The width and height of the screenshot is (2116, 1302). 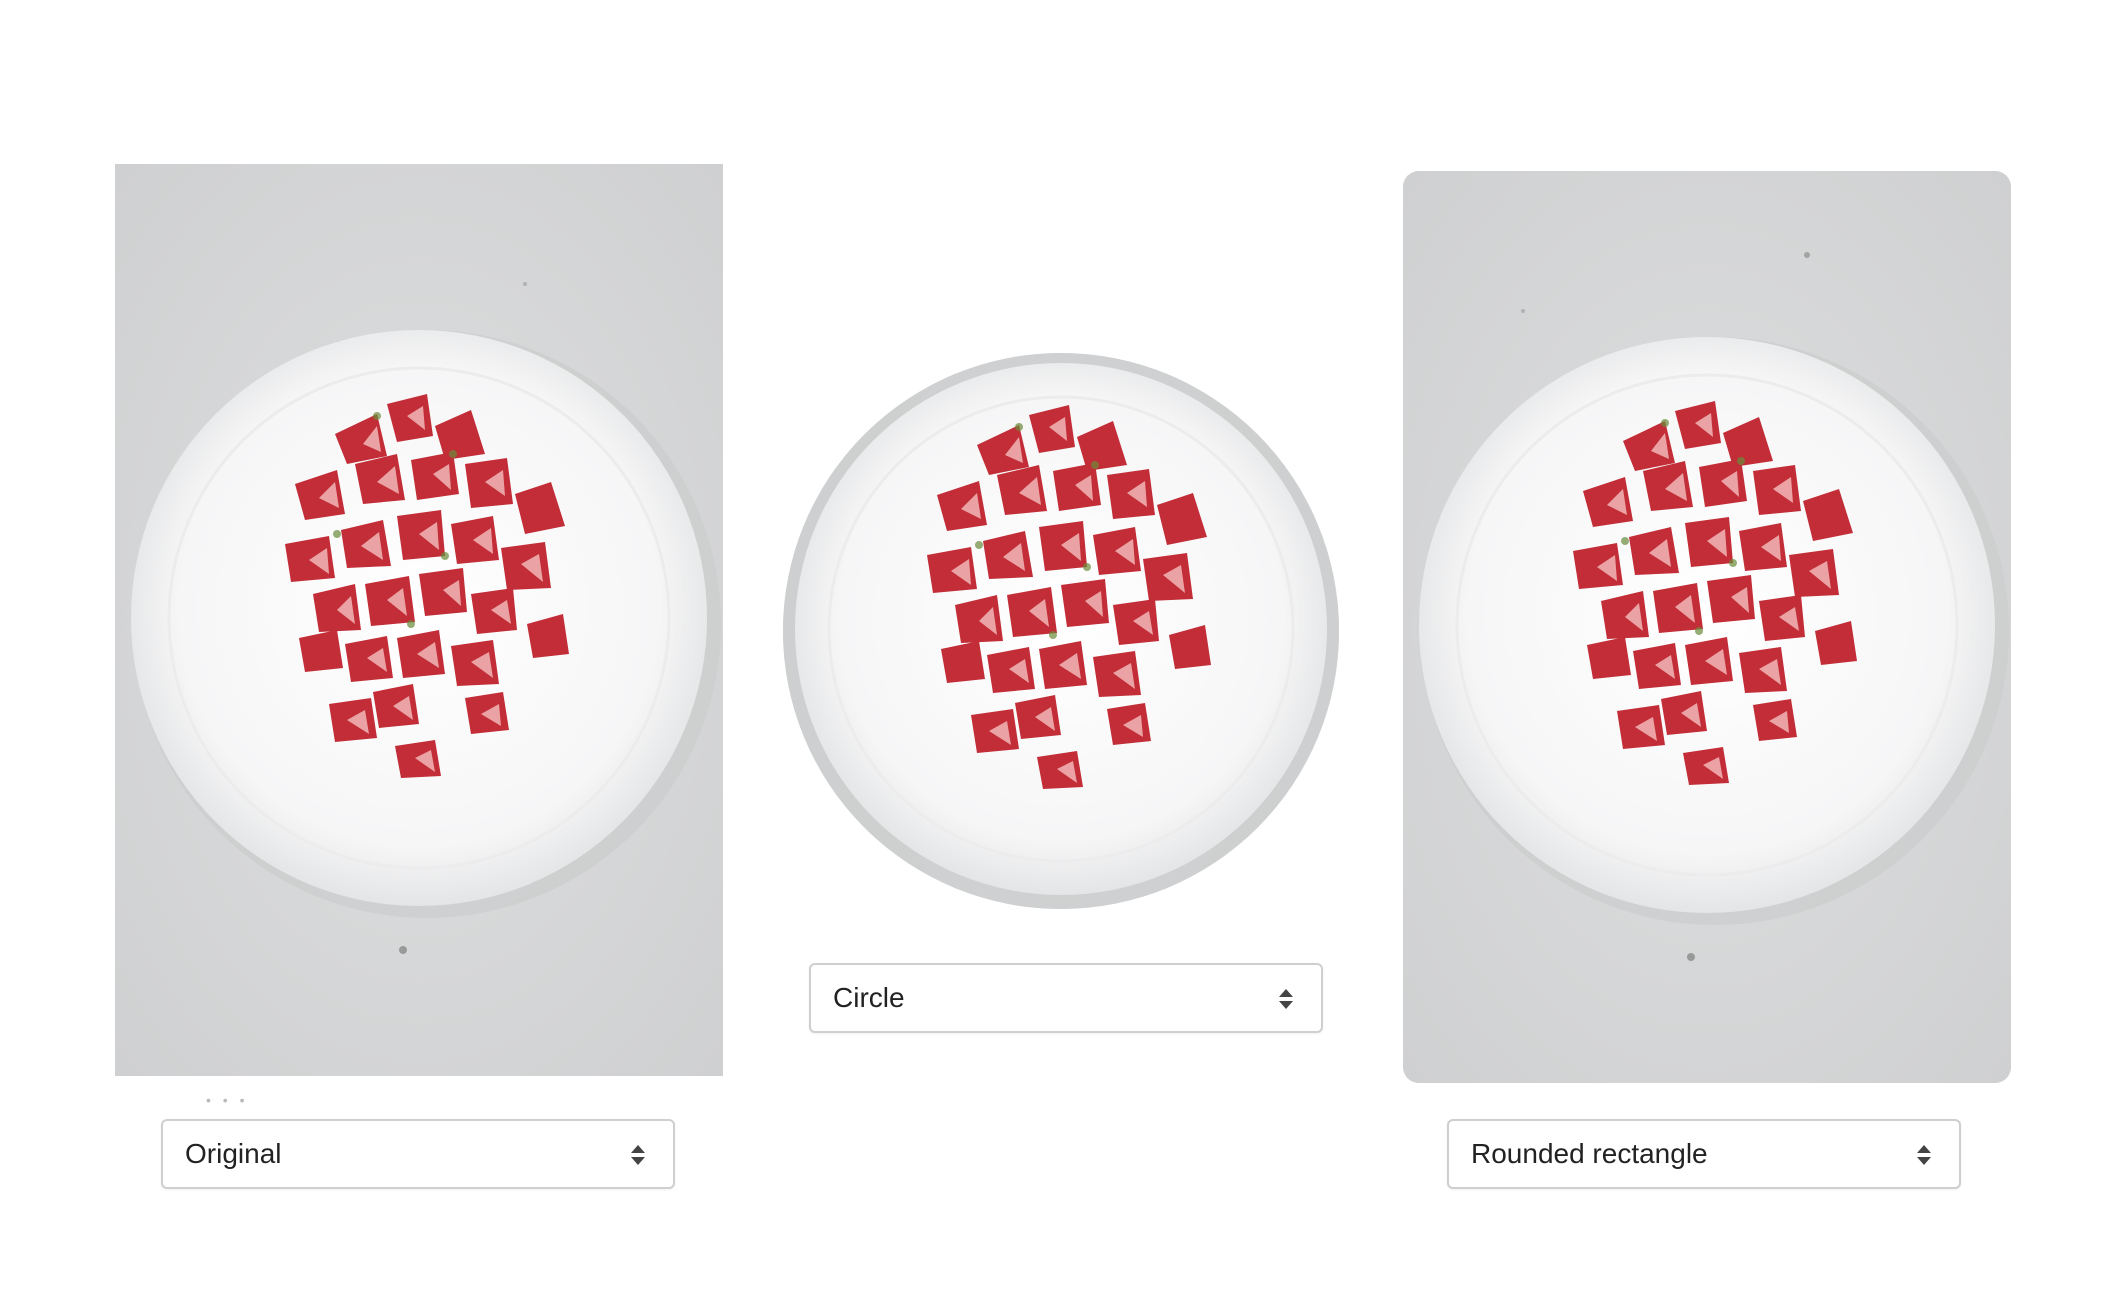 What do you see at coordinates (418, 1154) in the screenshot?
I see `shape-select-original: Original` at bounding box center [418, 1154].